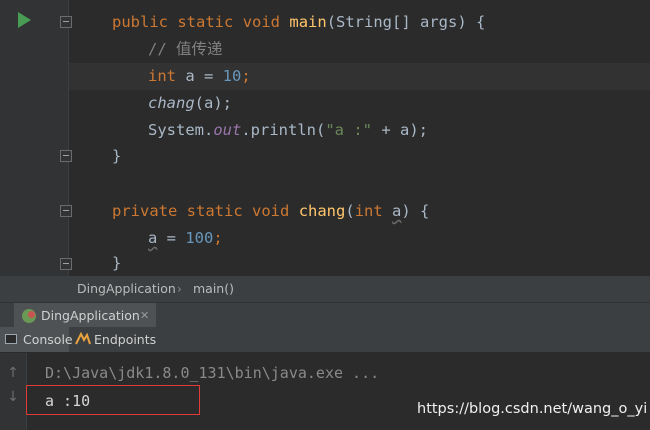 The image size is (650, 430). What do you see at coordinates (83, 338) in the screenshot?
I see `endpoints-icon` at bounding box center [83, 338].